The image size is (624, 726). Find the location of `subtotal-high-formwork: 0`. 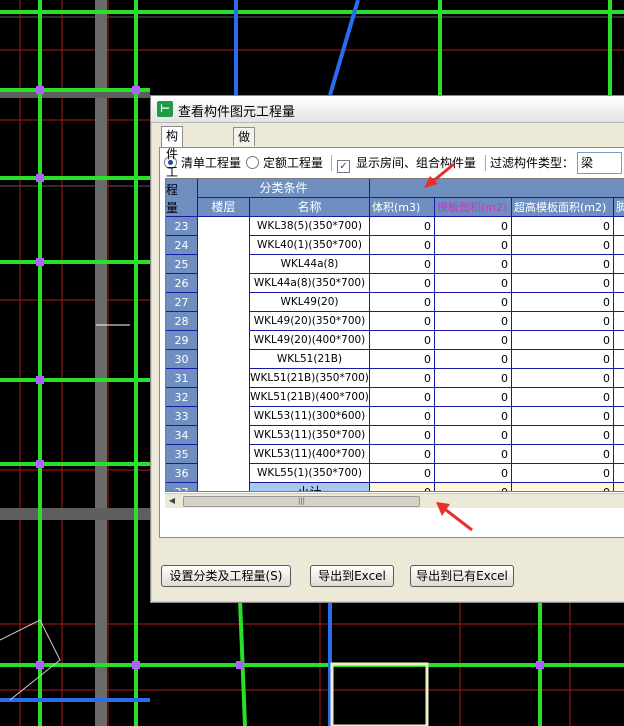

subtotal-high-formwork: 0 is located at coordinates (563, 487).